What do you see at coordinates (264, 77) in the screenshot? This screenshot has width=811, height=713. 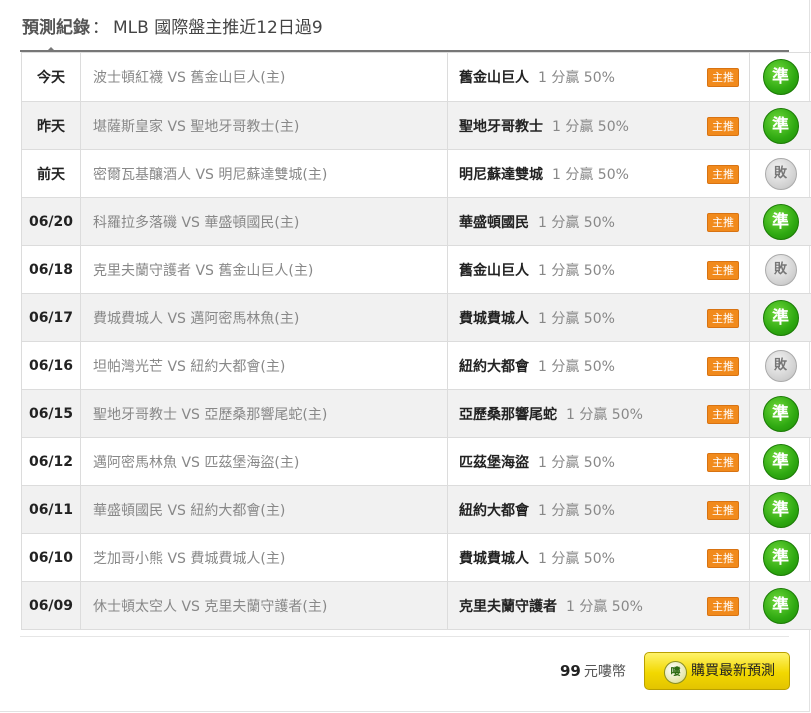 I see `record-match: 波士頓紅襪 VS 舊金山巨人(主)` at bounding box center [264, 77].